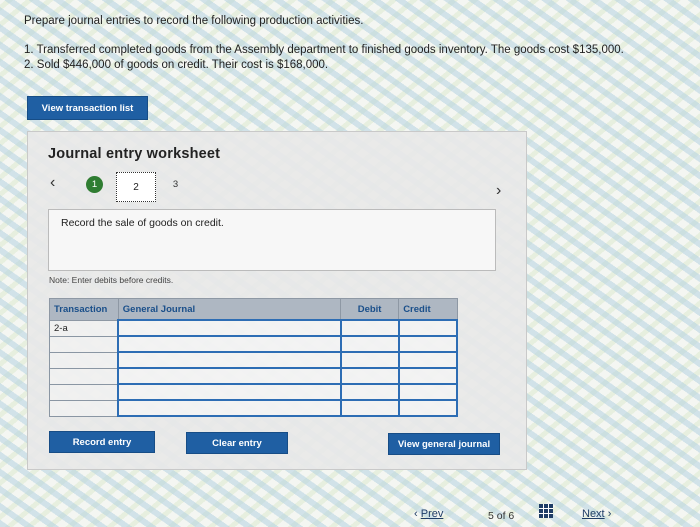  I want to click on next-link: Next ›, so click(596, 514).